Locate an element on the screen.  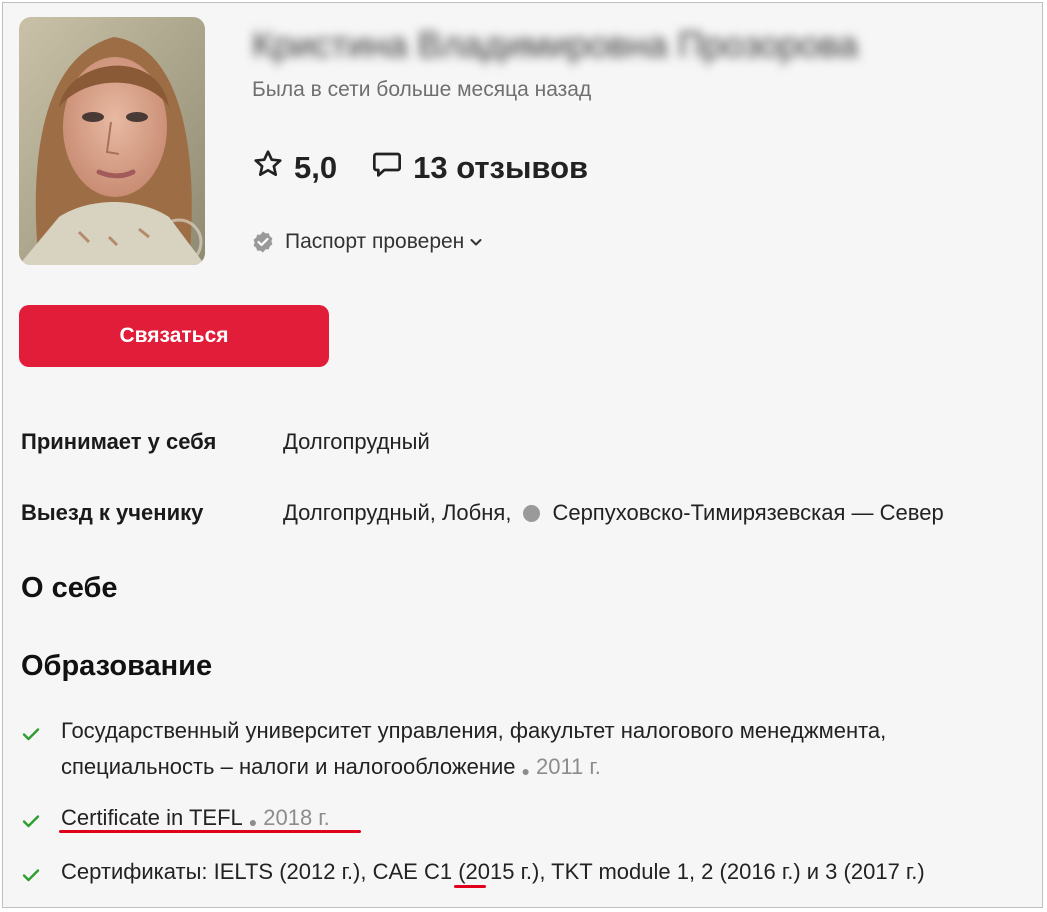
home-lessons-label: Принимает у себя is located at coordinates (119, 441).